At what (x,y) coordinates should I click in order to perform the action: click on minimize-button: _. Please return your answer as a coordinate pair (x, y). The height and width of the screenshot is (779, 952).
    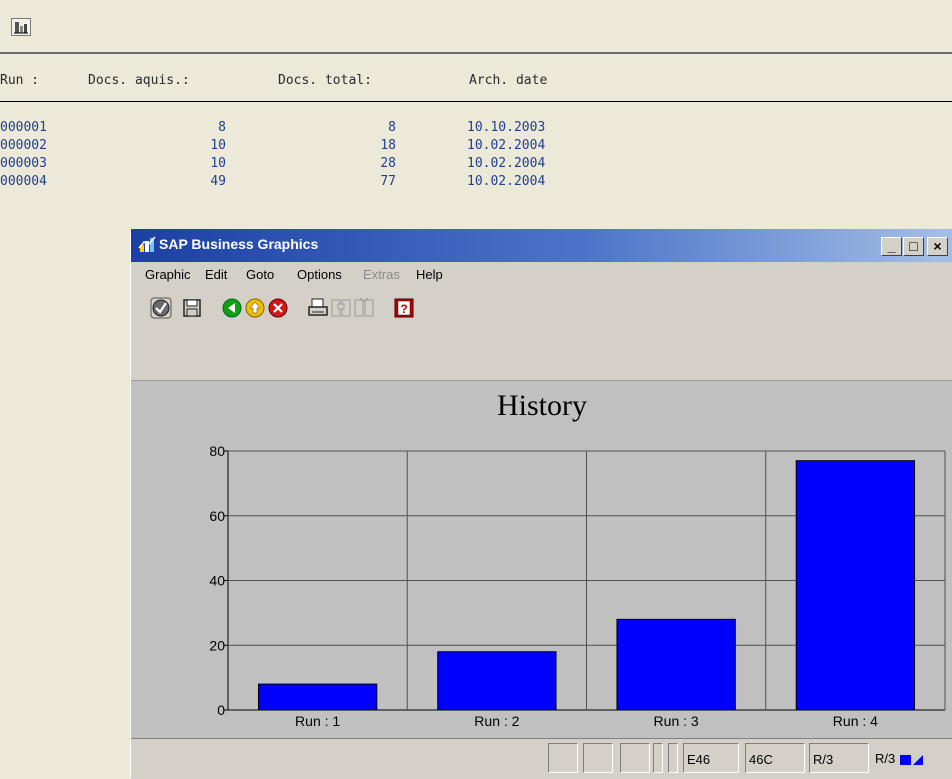
    Looking at the image, I should click on (891, 246).